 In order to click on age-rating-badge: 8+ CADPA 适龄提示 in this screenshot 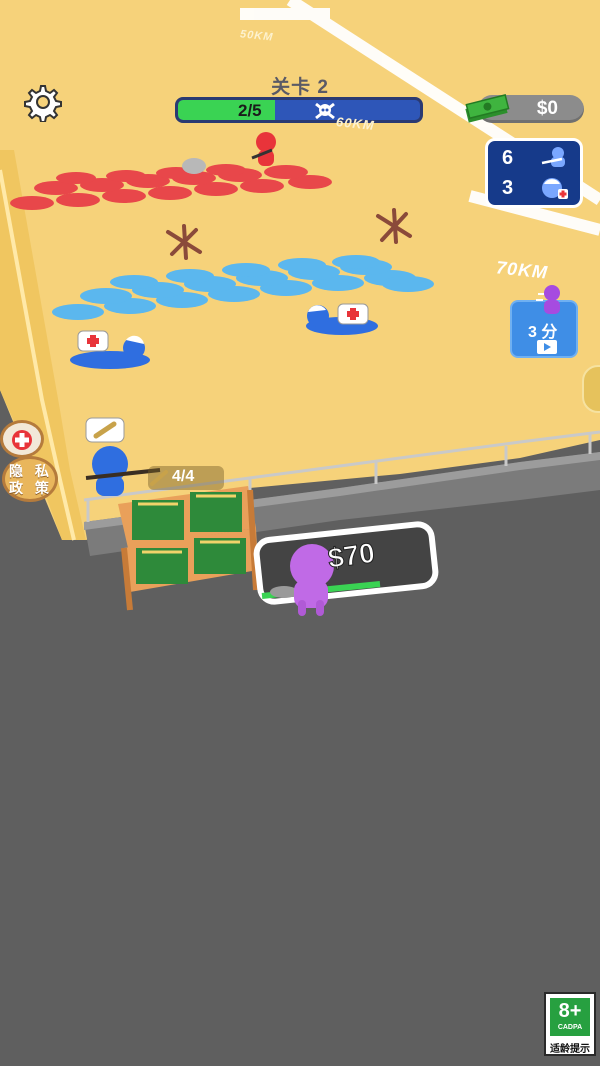, I will do `click(570, 1024)`.